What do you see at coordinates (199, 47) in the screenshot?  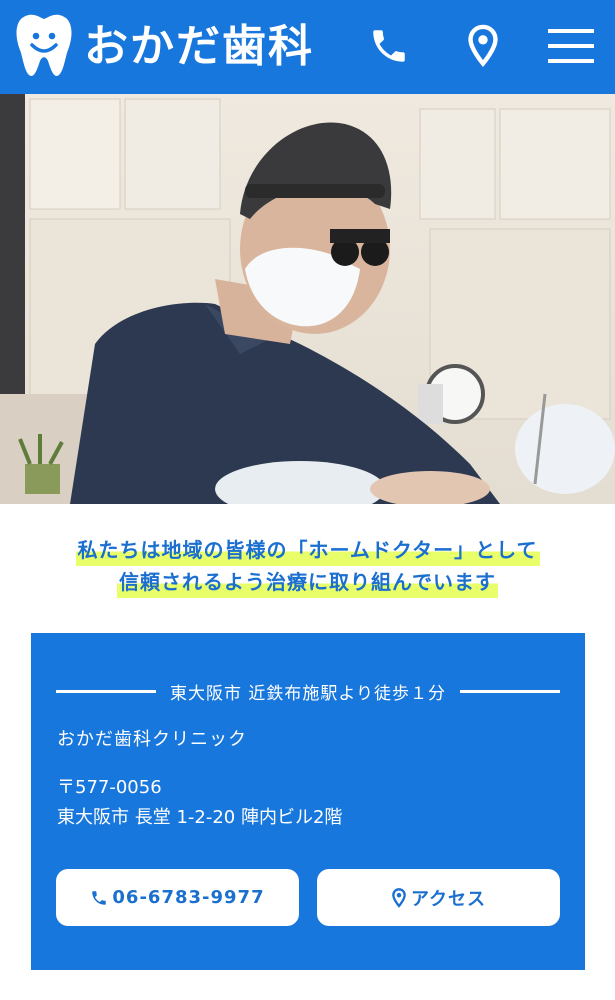 I see `site-logo-text: おかだ歯科` at bounding box center [199, 47].